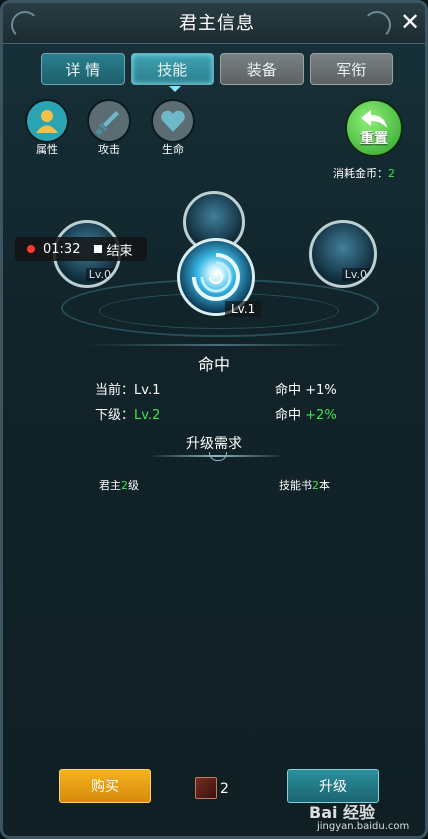 The height and width of the screenshot is (839, 428). Describe the element at coordinates (321, 390) in the screenshot. I see `current-effect-value: +1%` at that location.